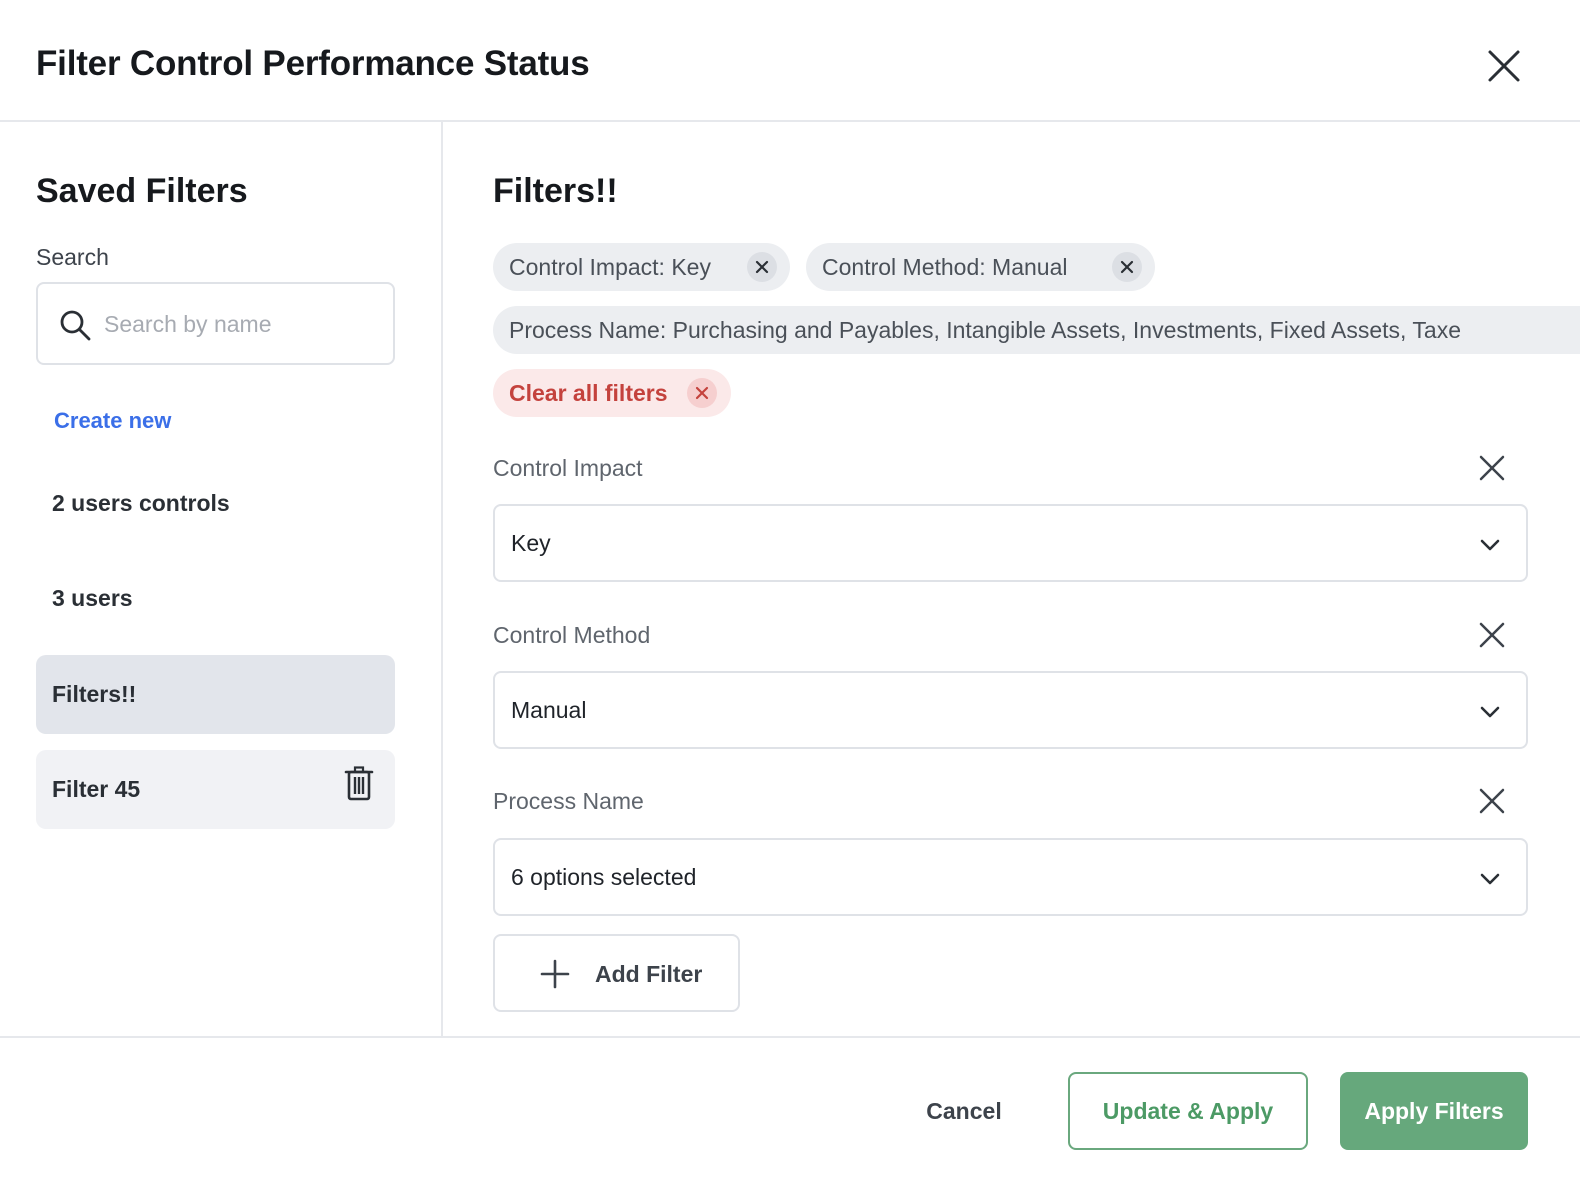 This screenshot has height=1182, width=1580. What do you see at coordinates (555, 974) in the screenshot?
I see `plus-icon` at bounding box center [555, 974].